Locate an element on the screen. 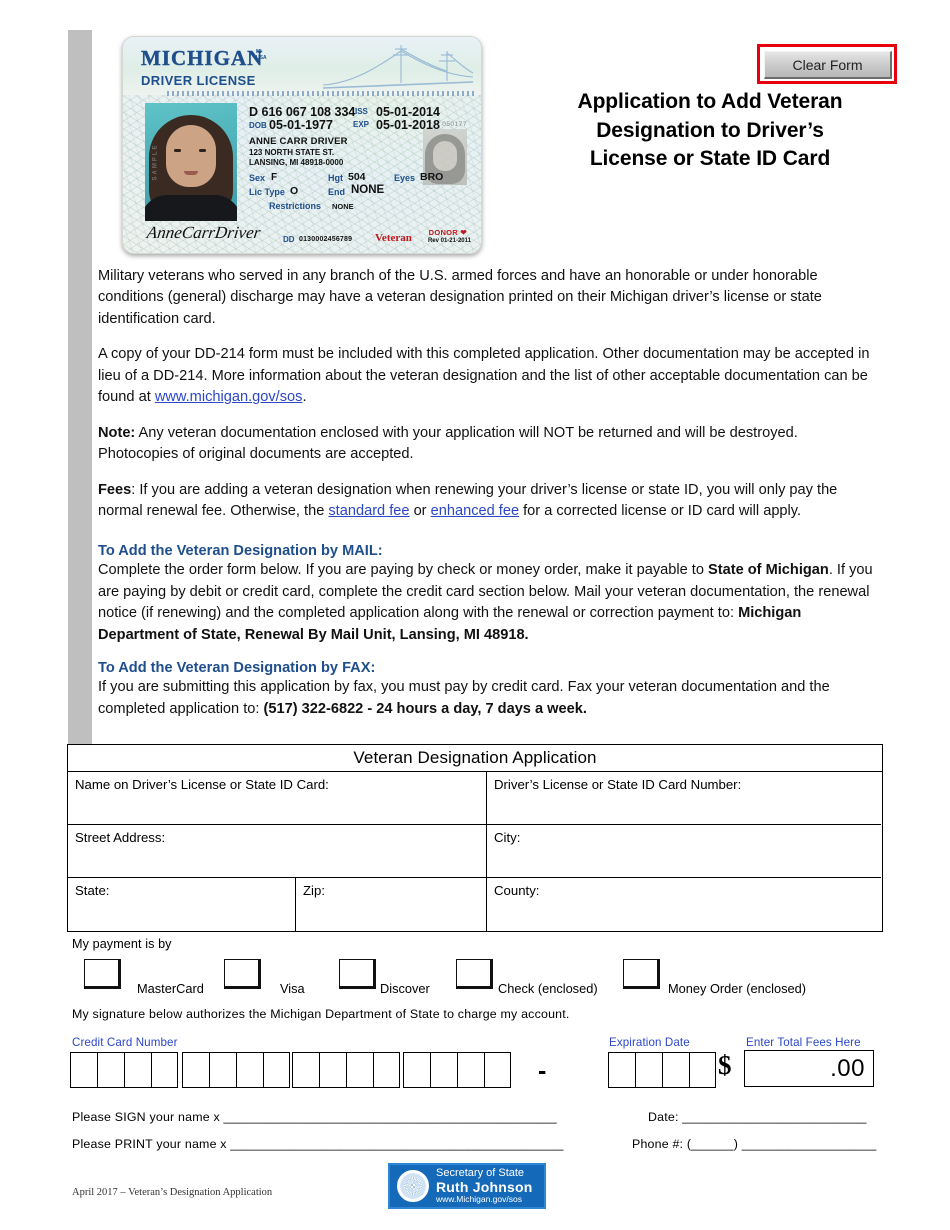 Image resolution: width=950 pixels, height=1230 pixels. field-zip: Zip: is located at coordinates (391, 904).